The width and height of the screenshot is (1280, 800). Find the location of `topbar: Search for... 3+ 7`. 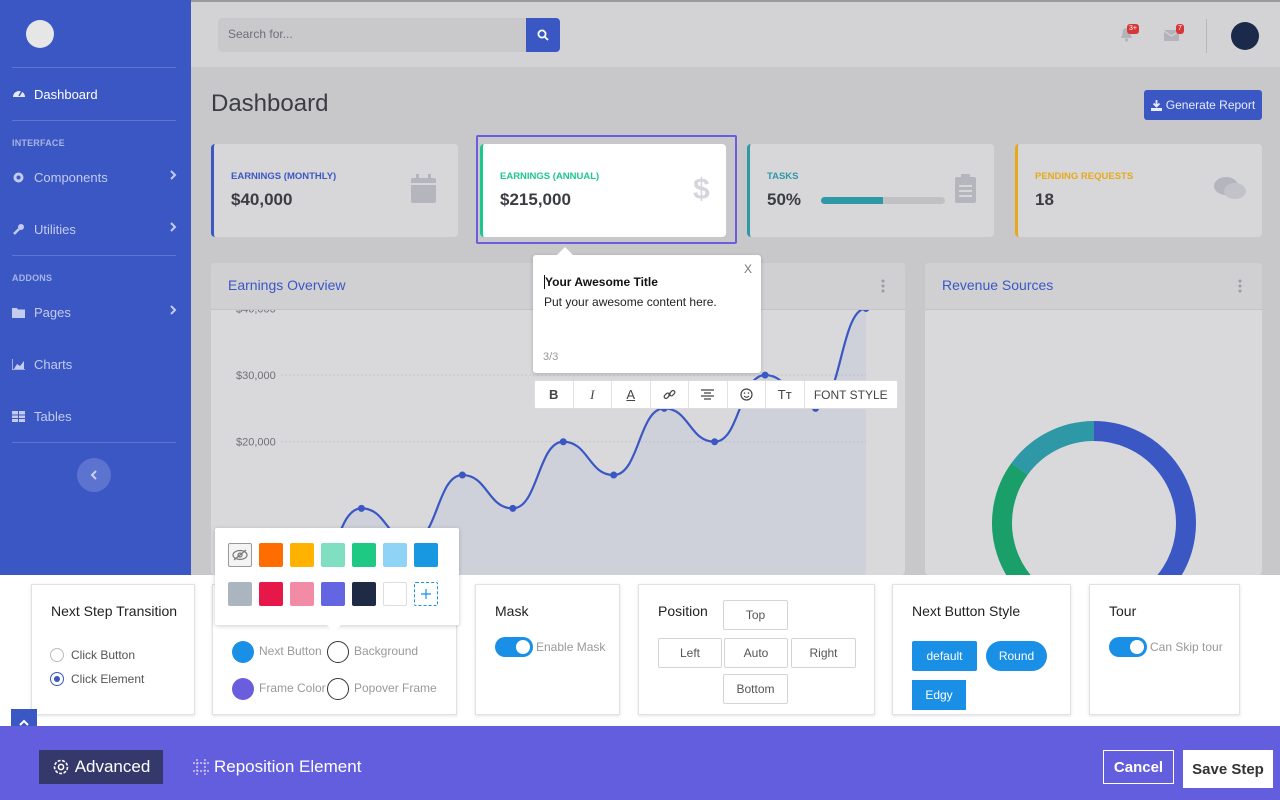

topbar: Search for... 3+ 7 is located at coordinates (735, 33).